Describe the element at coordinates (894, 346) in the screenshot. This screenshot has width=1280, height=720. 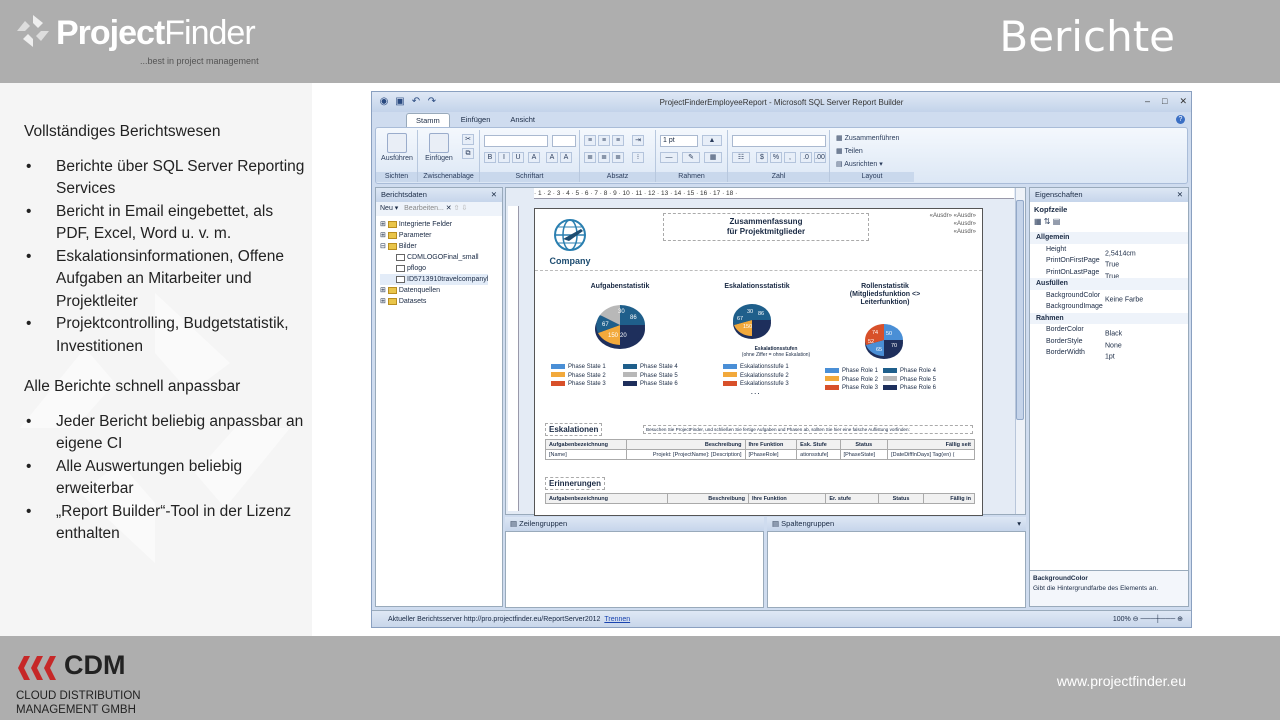
I see `svg-text: 70` at that location.